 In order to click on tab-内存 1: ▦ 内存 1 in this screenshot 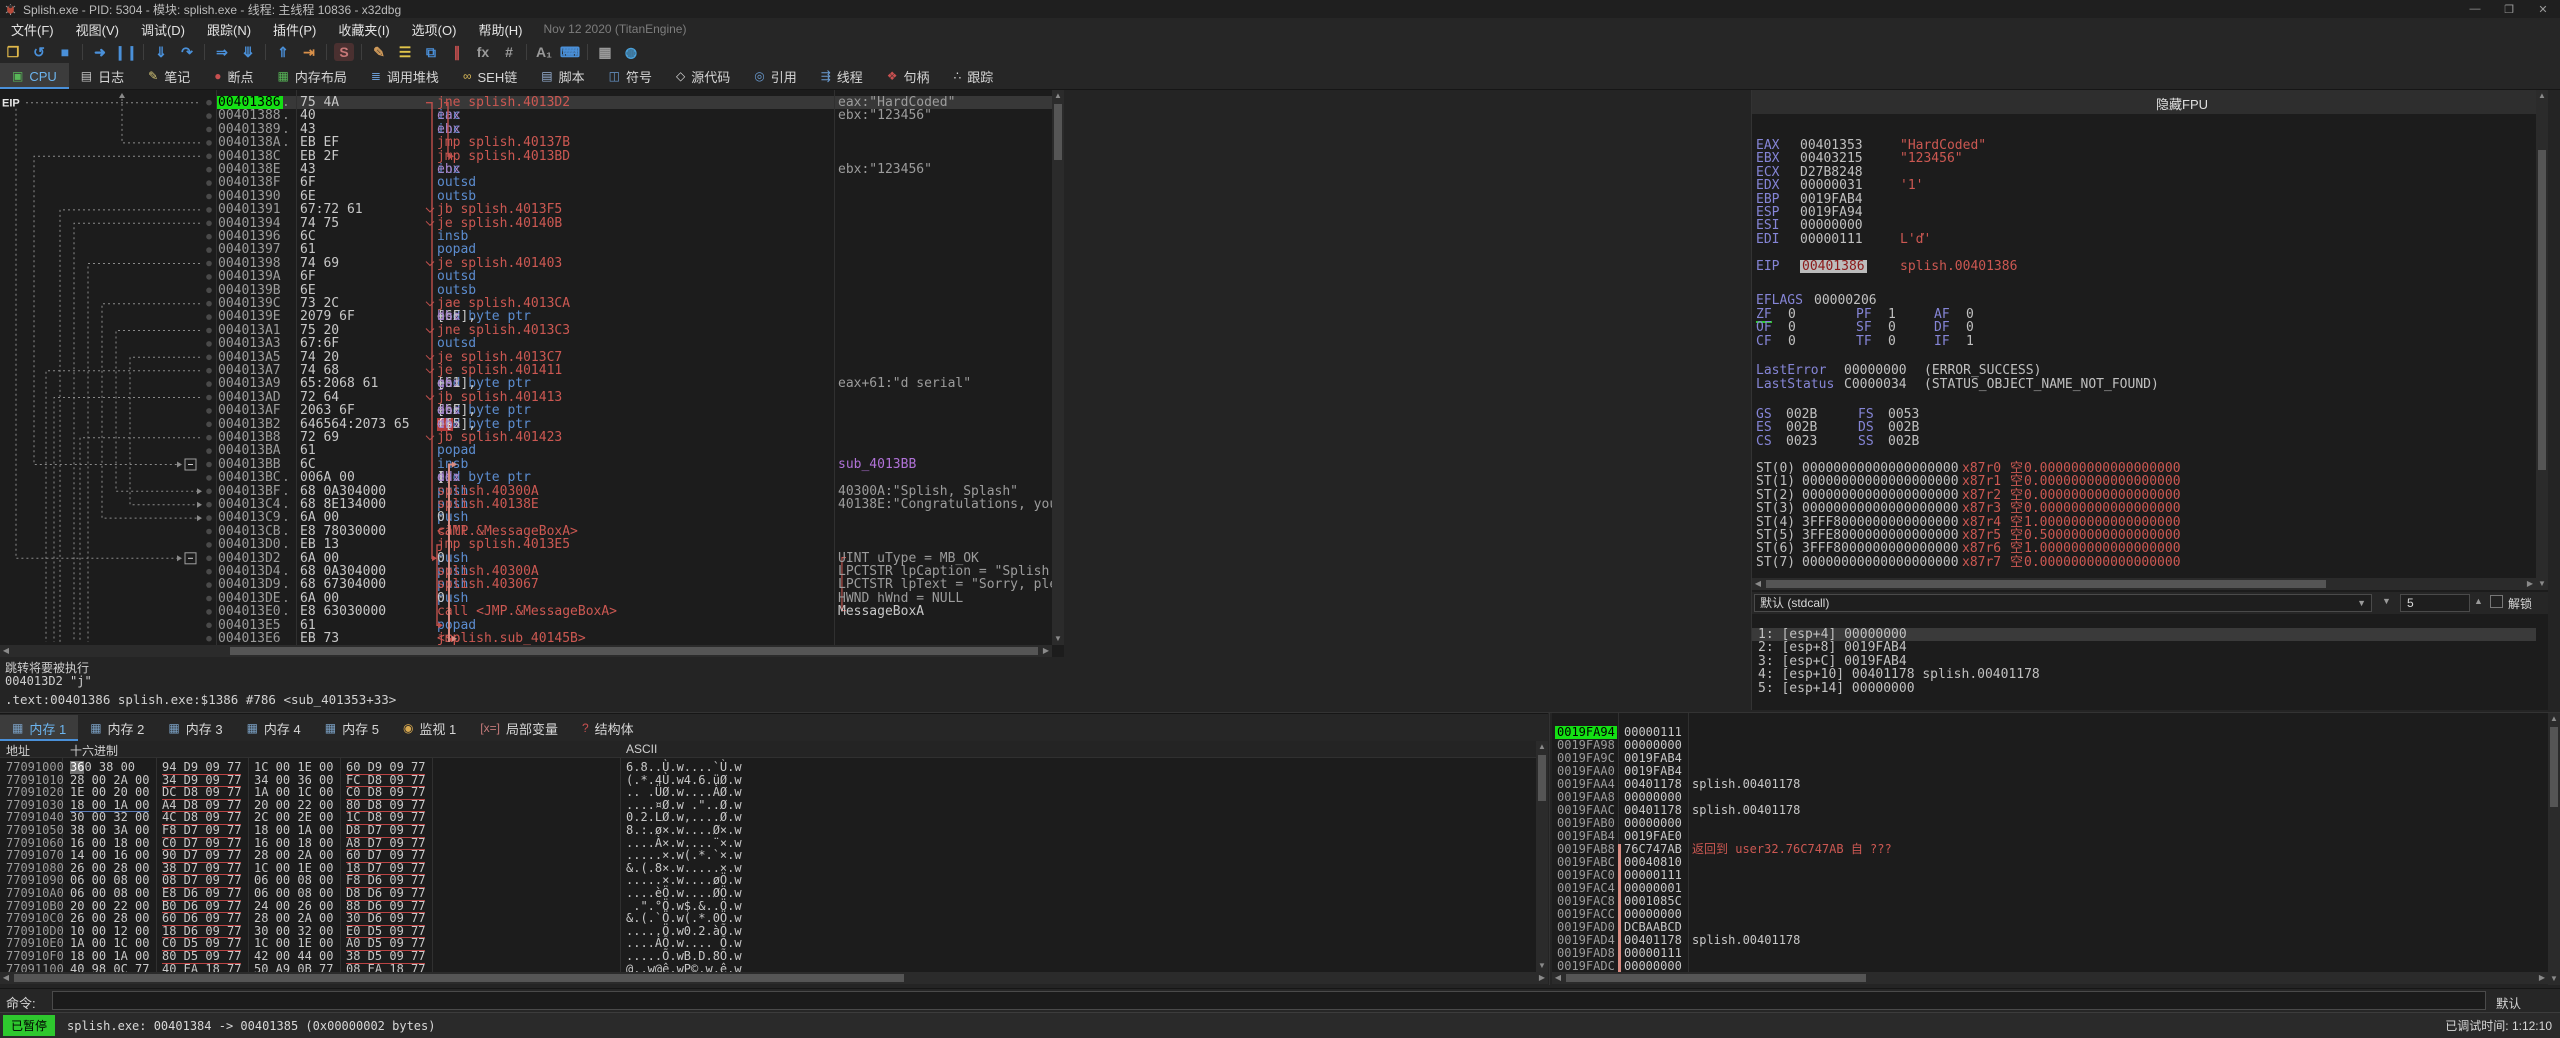, I will do `click(39, 728)`.